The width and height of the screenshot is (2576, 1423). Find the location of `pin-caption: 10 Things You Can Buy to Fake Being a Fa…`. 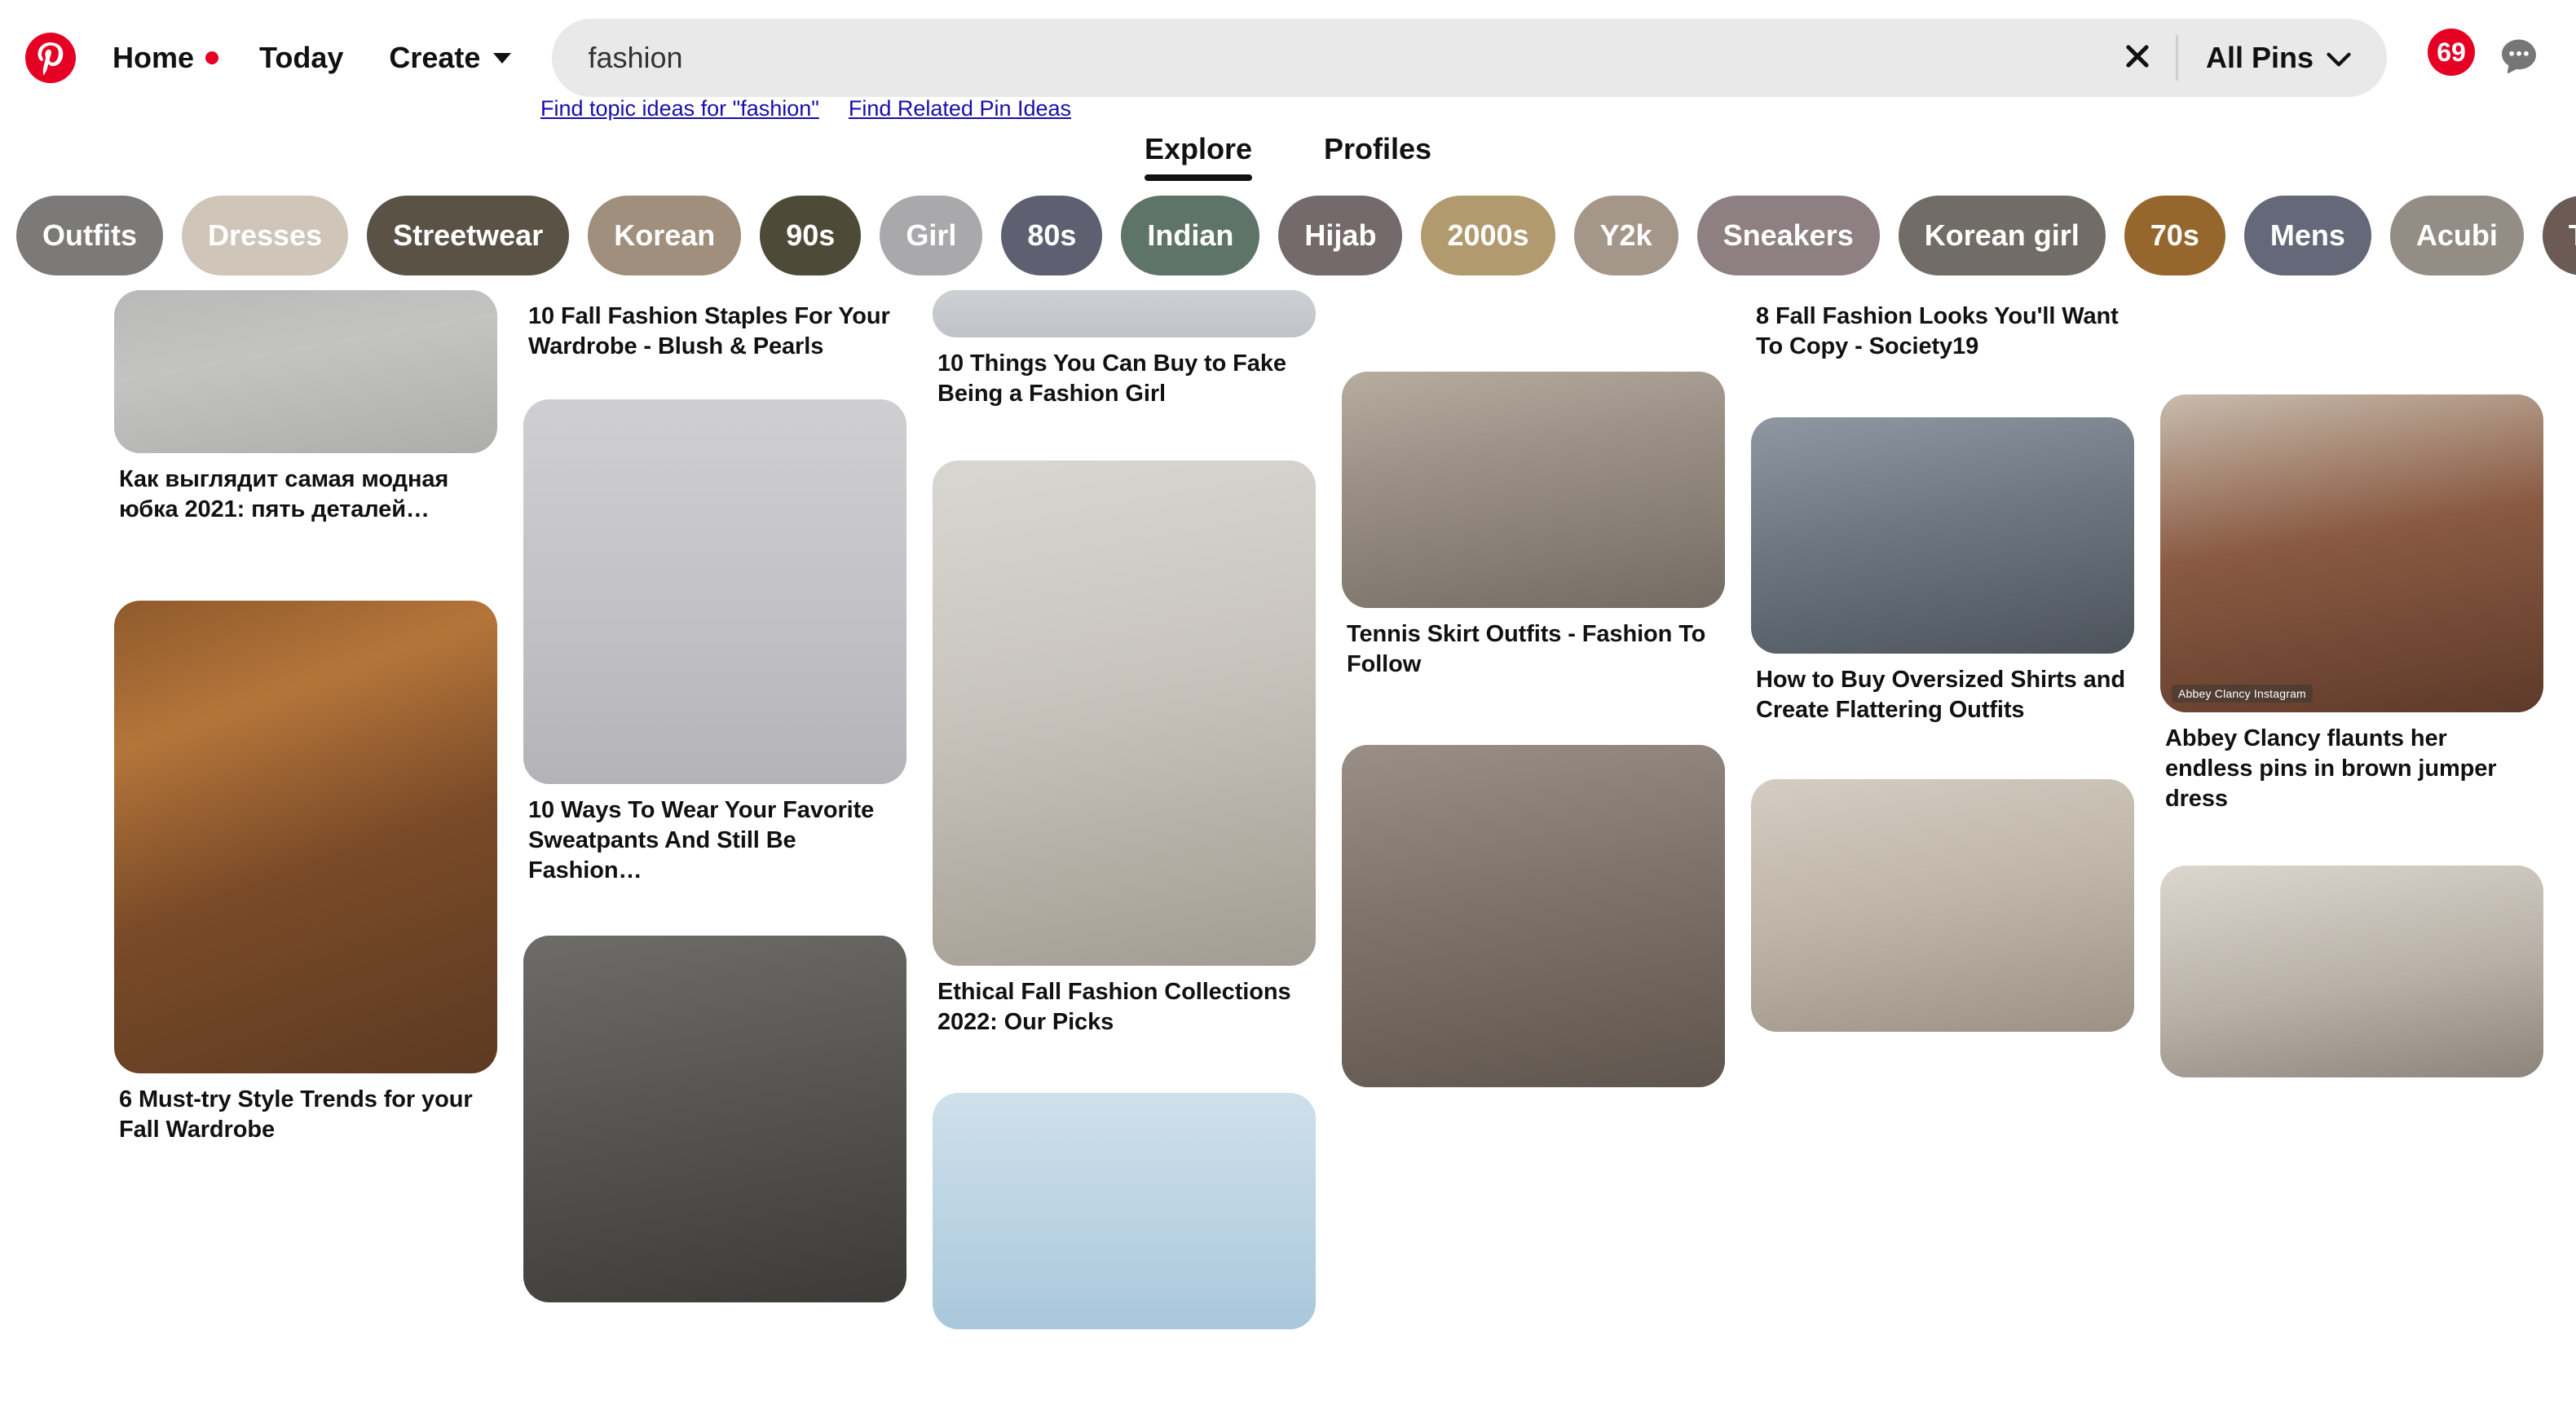

pin-caption: 10 Things You Can Buy to Fake Being a Fa… is located at coordinates (1124, 373).